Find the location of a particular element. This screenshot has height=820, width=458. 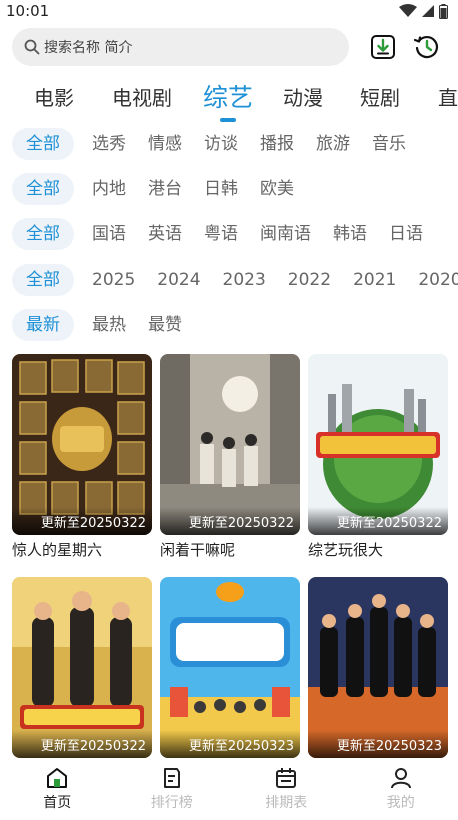

ranking-icon is located at coordinates (171, 778).